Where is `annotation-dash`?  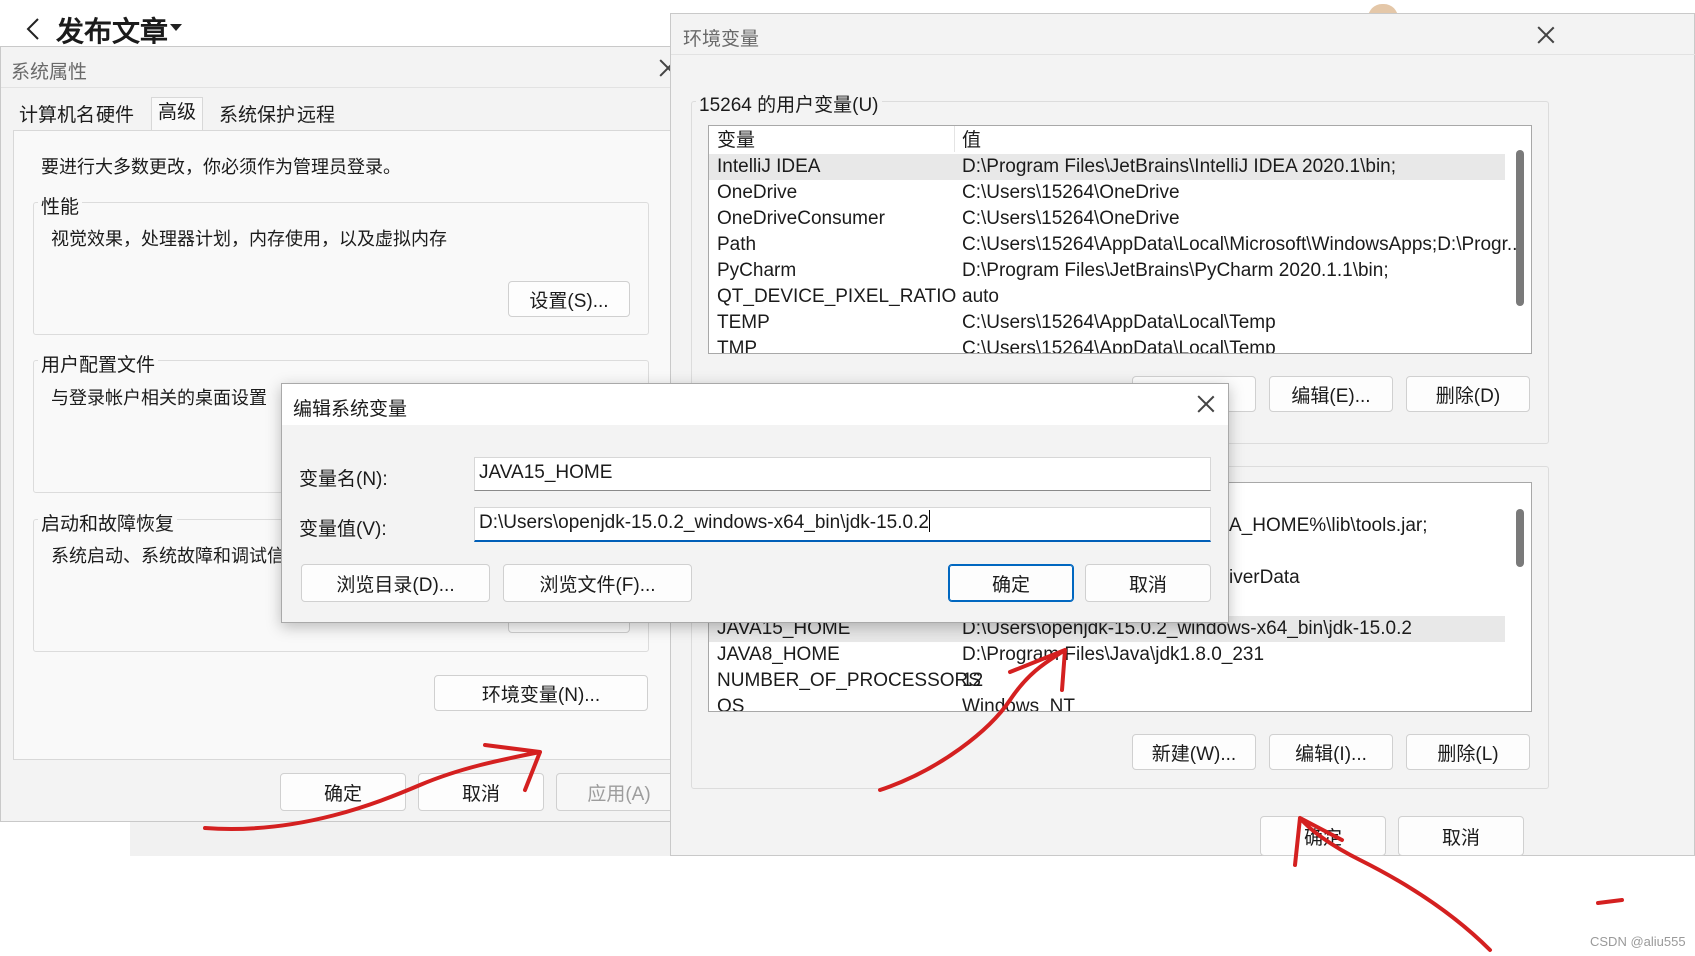 annotation-dash is located at coordinates (1610, 901).